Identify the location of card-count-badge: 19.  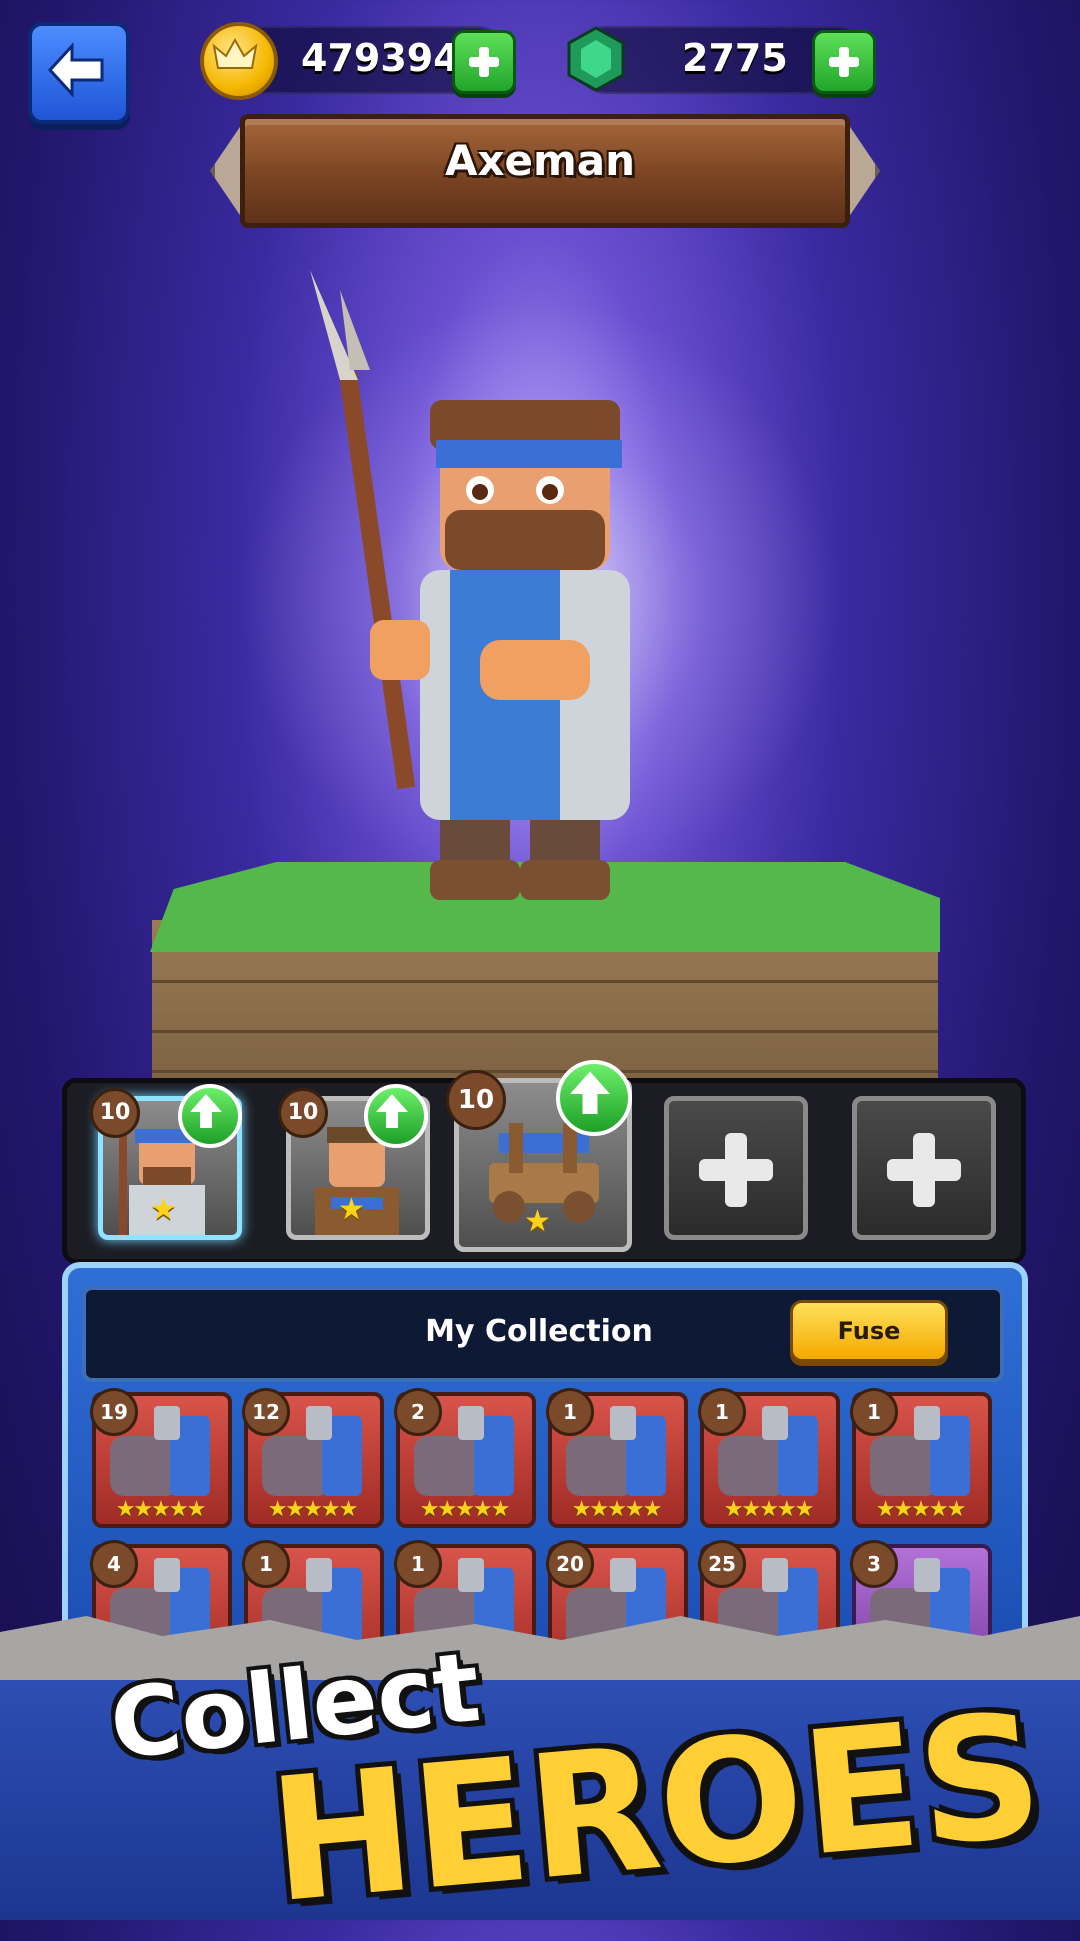
(114, 1412).